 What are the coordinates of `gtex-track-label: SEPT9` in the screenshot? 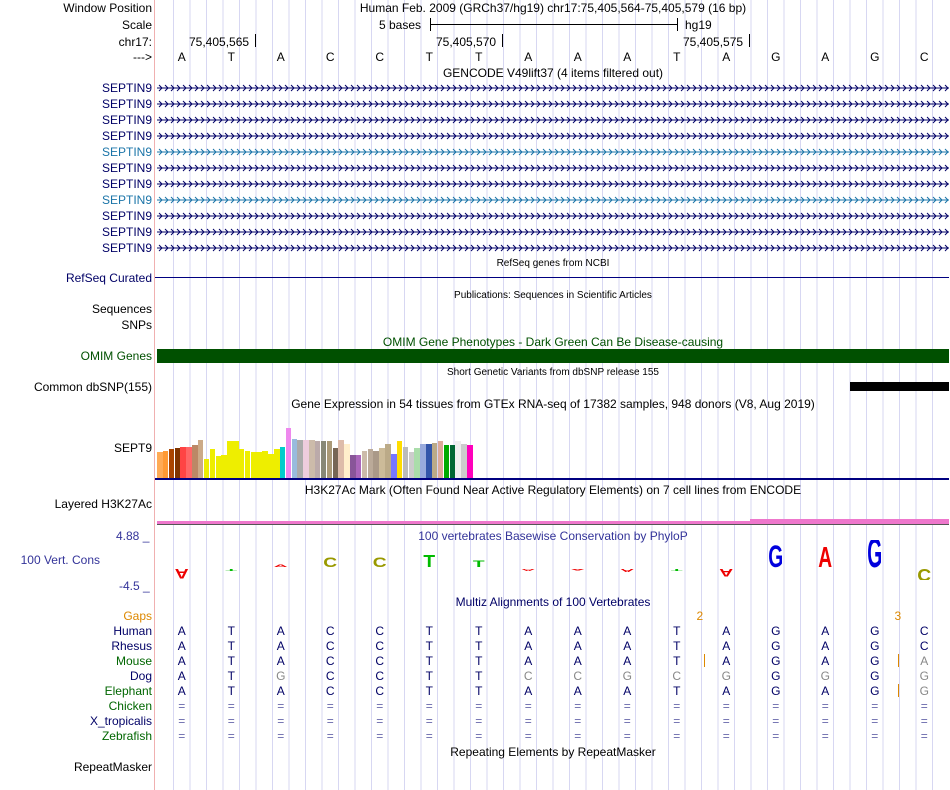 It's located at (76, 448).